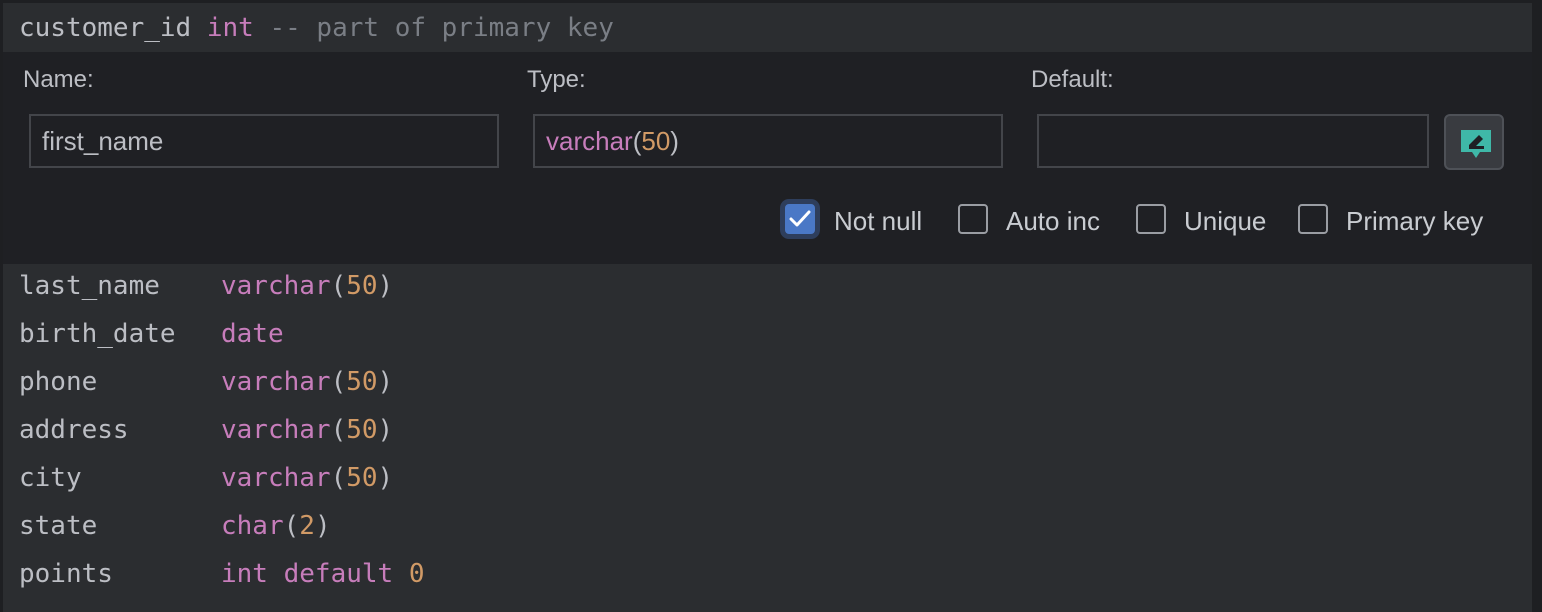 The height and width of the screenshot is (612, 1542). I want to click on column-type: int, so click(230, 28).